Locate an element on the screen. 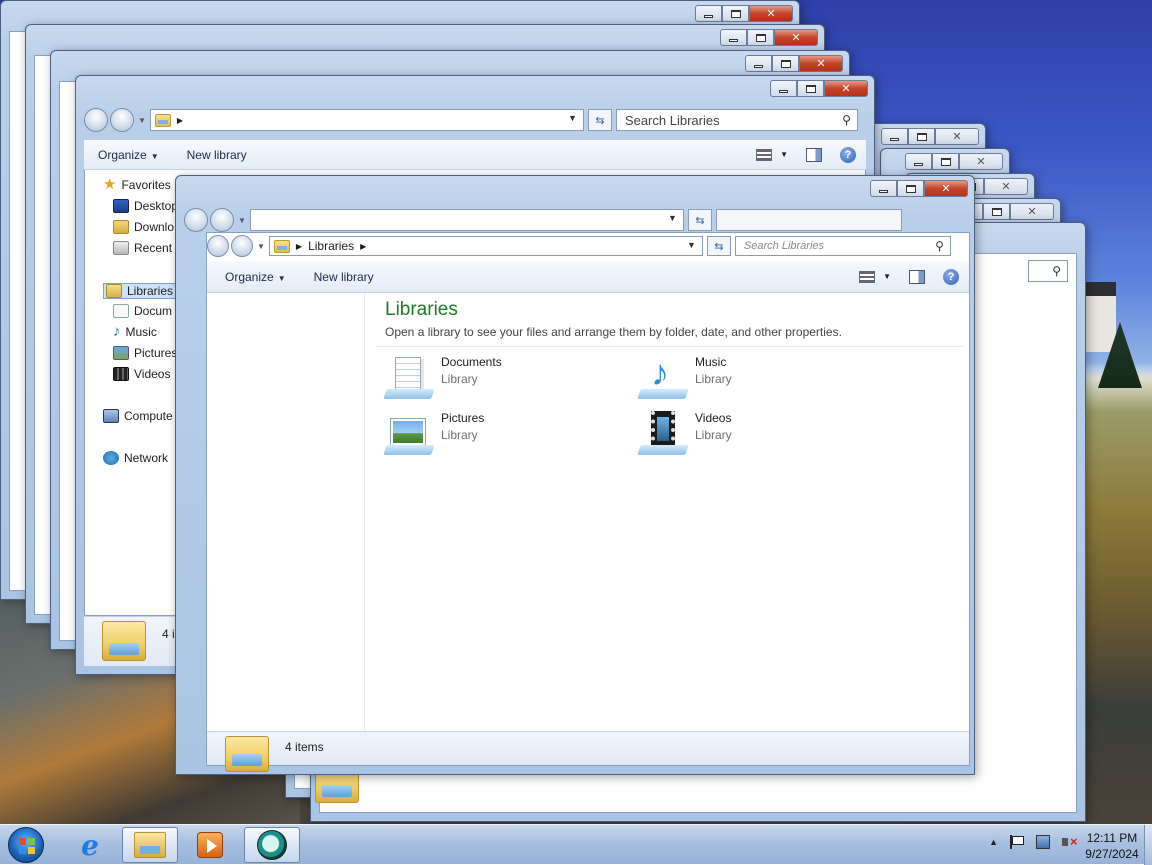 This screenshot has height=865, width=1152. nav-music: ♪ Music is located at coordinates (135, 331).